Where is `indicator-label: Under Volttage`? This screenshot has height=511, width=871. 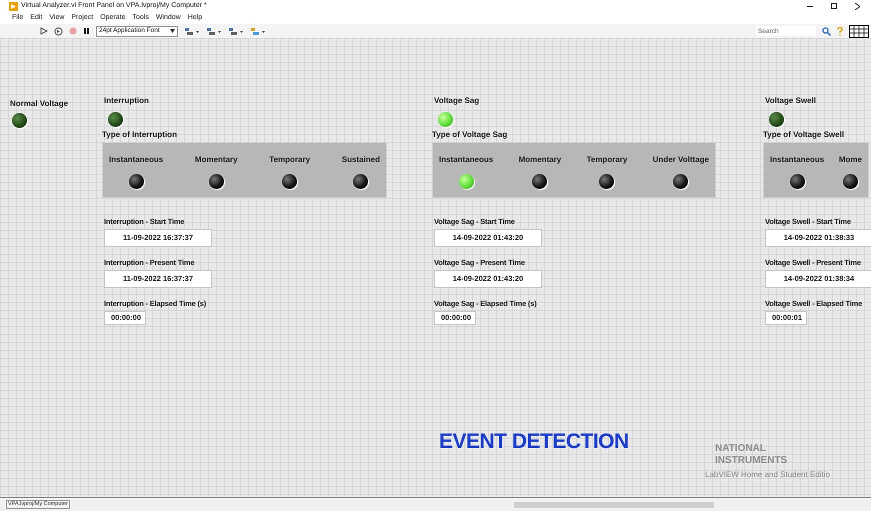 indicator-label: Under Volttage is located at coordinates (680, 160).